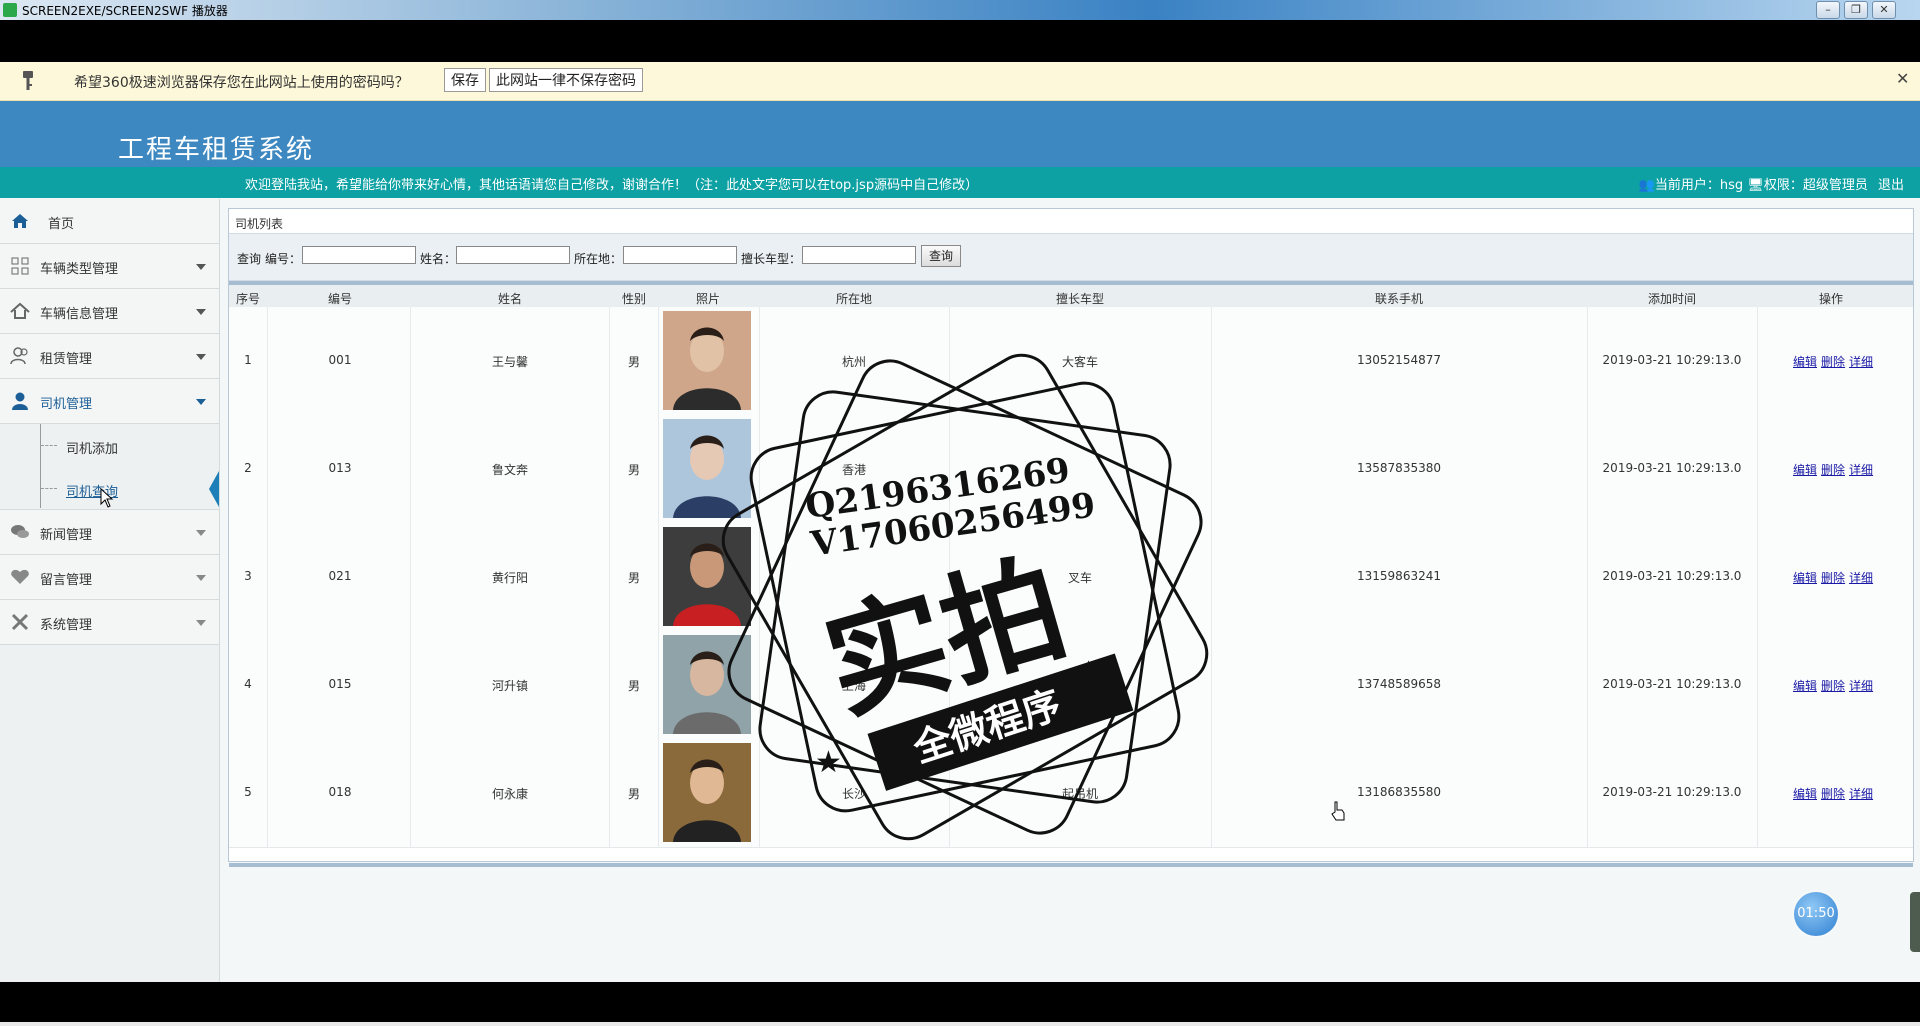 This screenshot has height=1026, width=1920. Describe the element at coordinates (109, 221) in the screenshot. I see `sidebar-item-home: 首页` at that location.